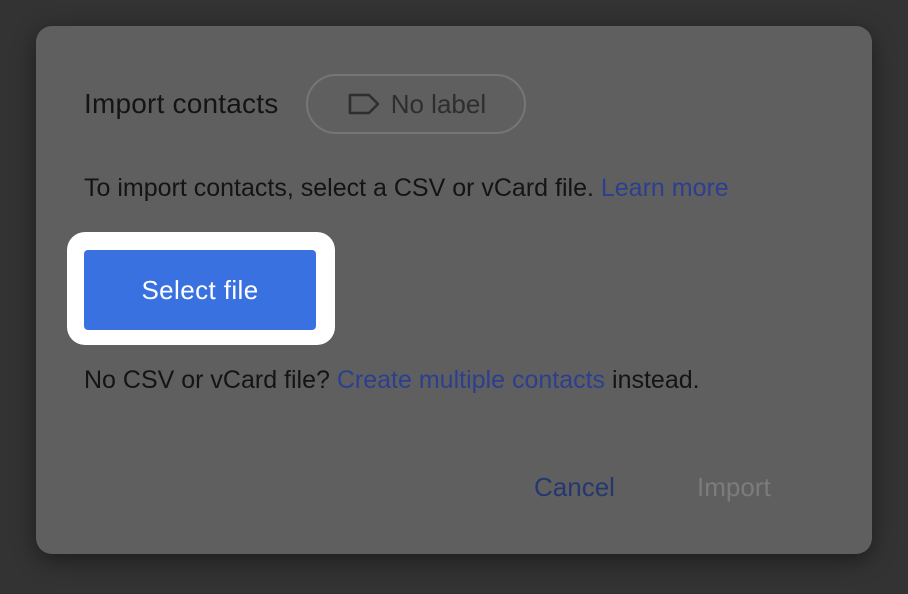 This screenshot has width=908, height=594. I want to click on dialog-header: Import contacts No label, so click(305, 104).